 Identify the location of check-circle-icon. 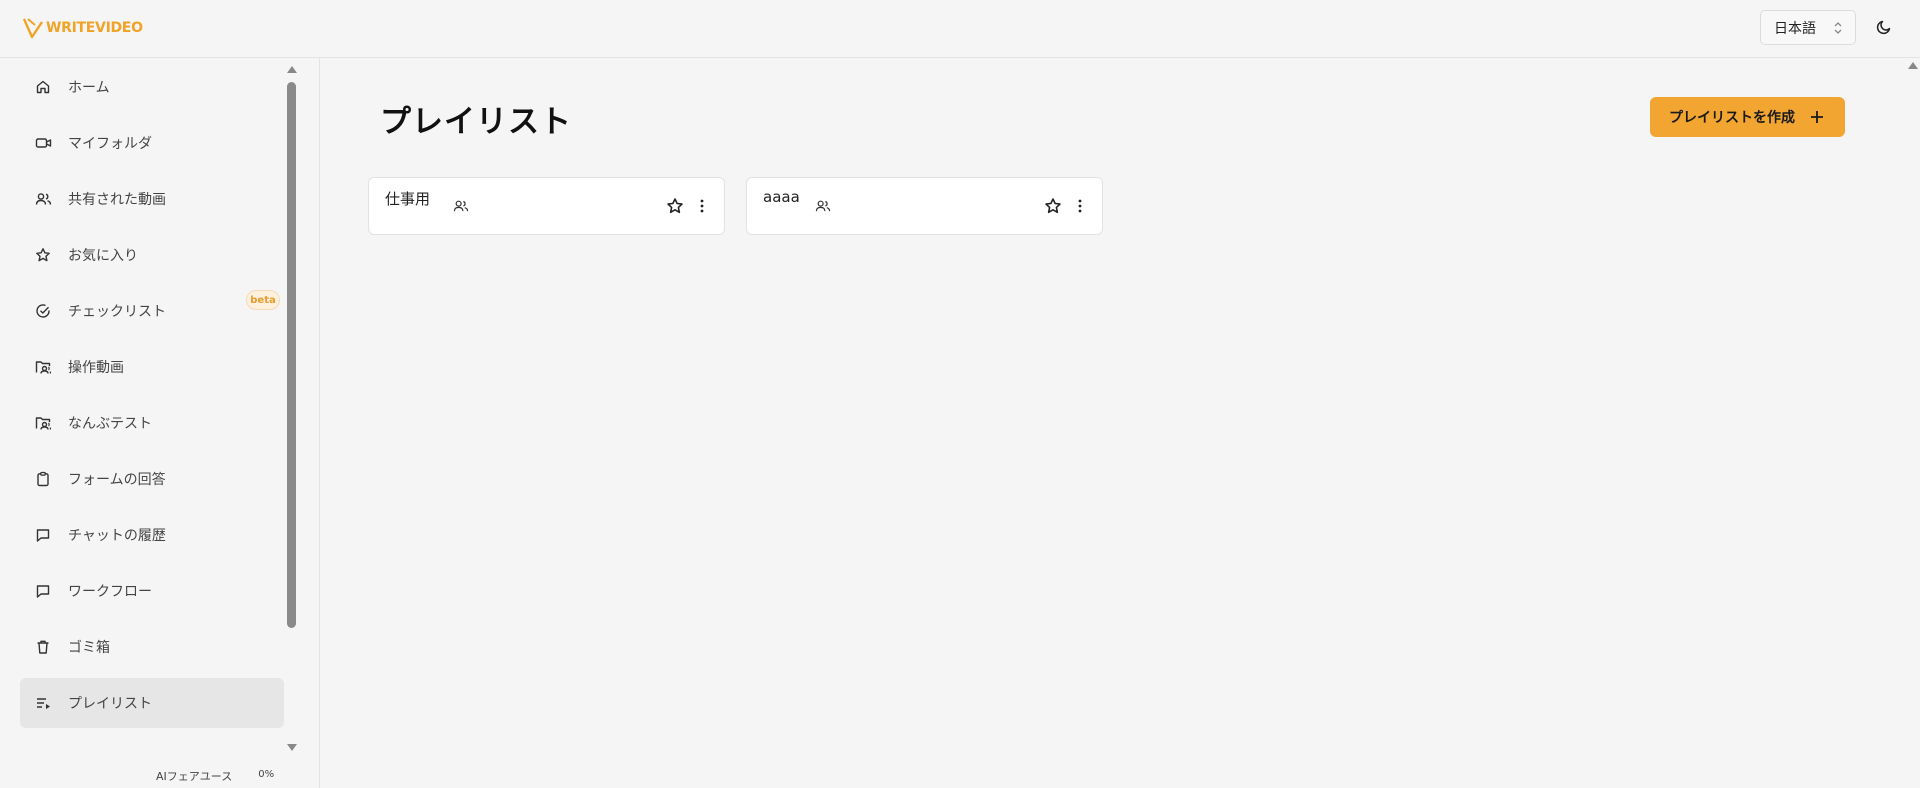
(43, 311).